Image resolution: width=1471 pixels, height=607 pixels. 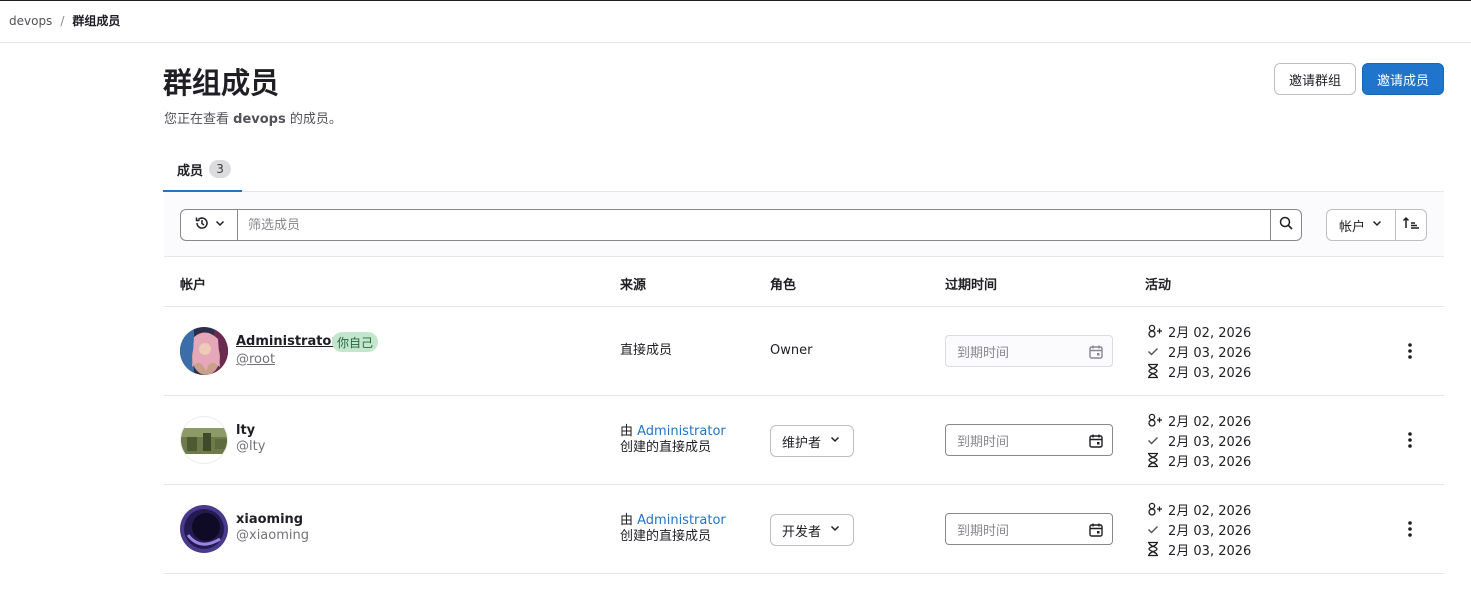 I want to click on breadcrumb: devops / 群组成员, so click(x=64, y=20).